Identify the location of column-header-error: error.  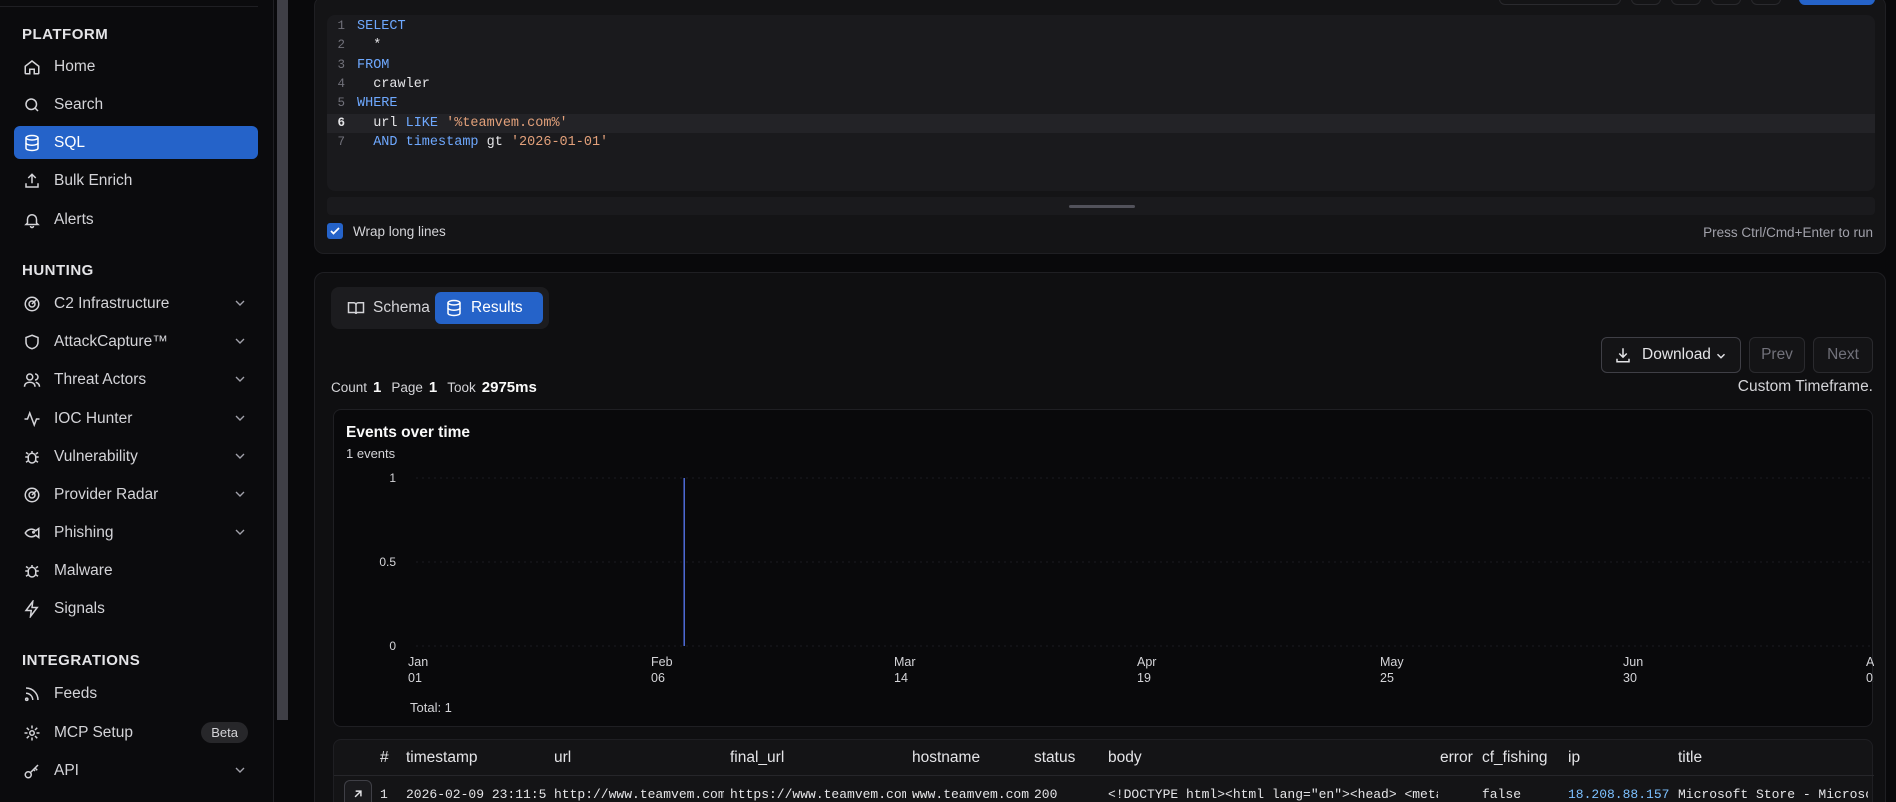
(1456, 758).